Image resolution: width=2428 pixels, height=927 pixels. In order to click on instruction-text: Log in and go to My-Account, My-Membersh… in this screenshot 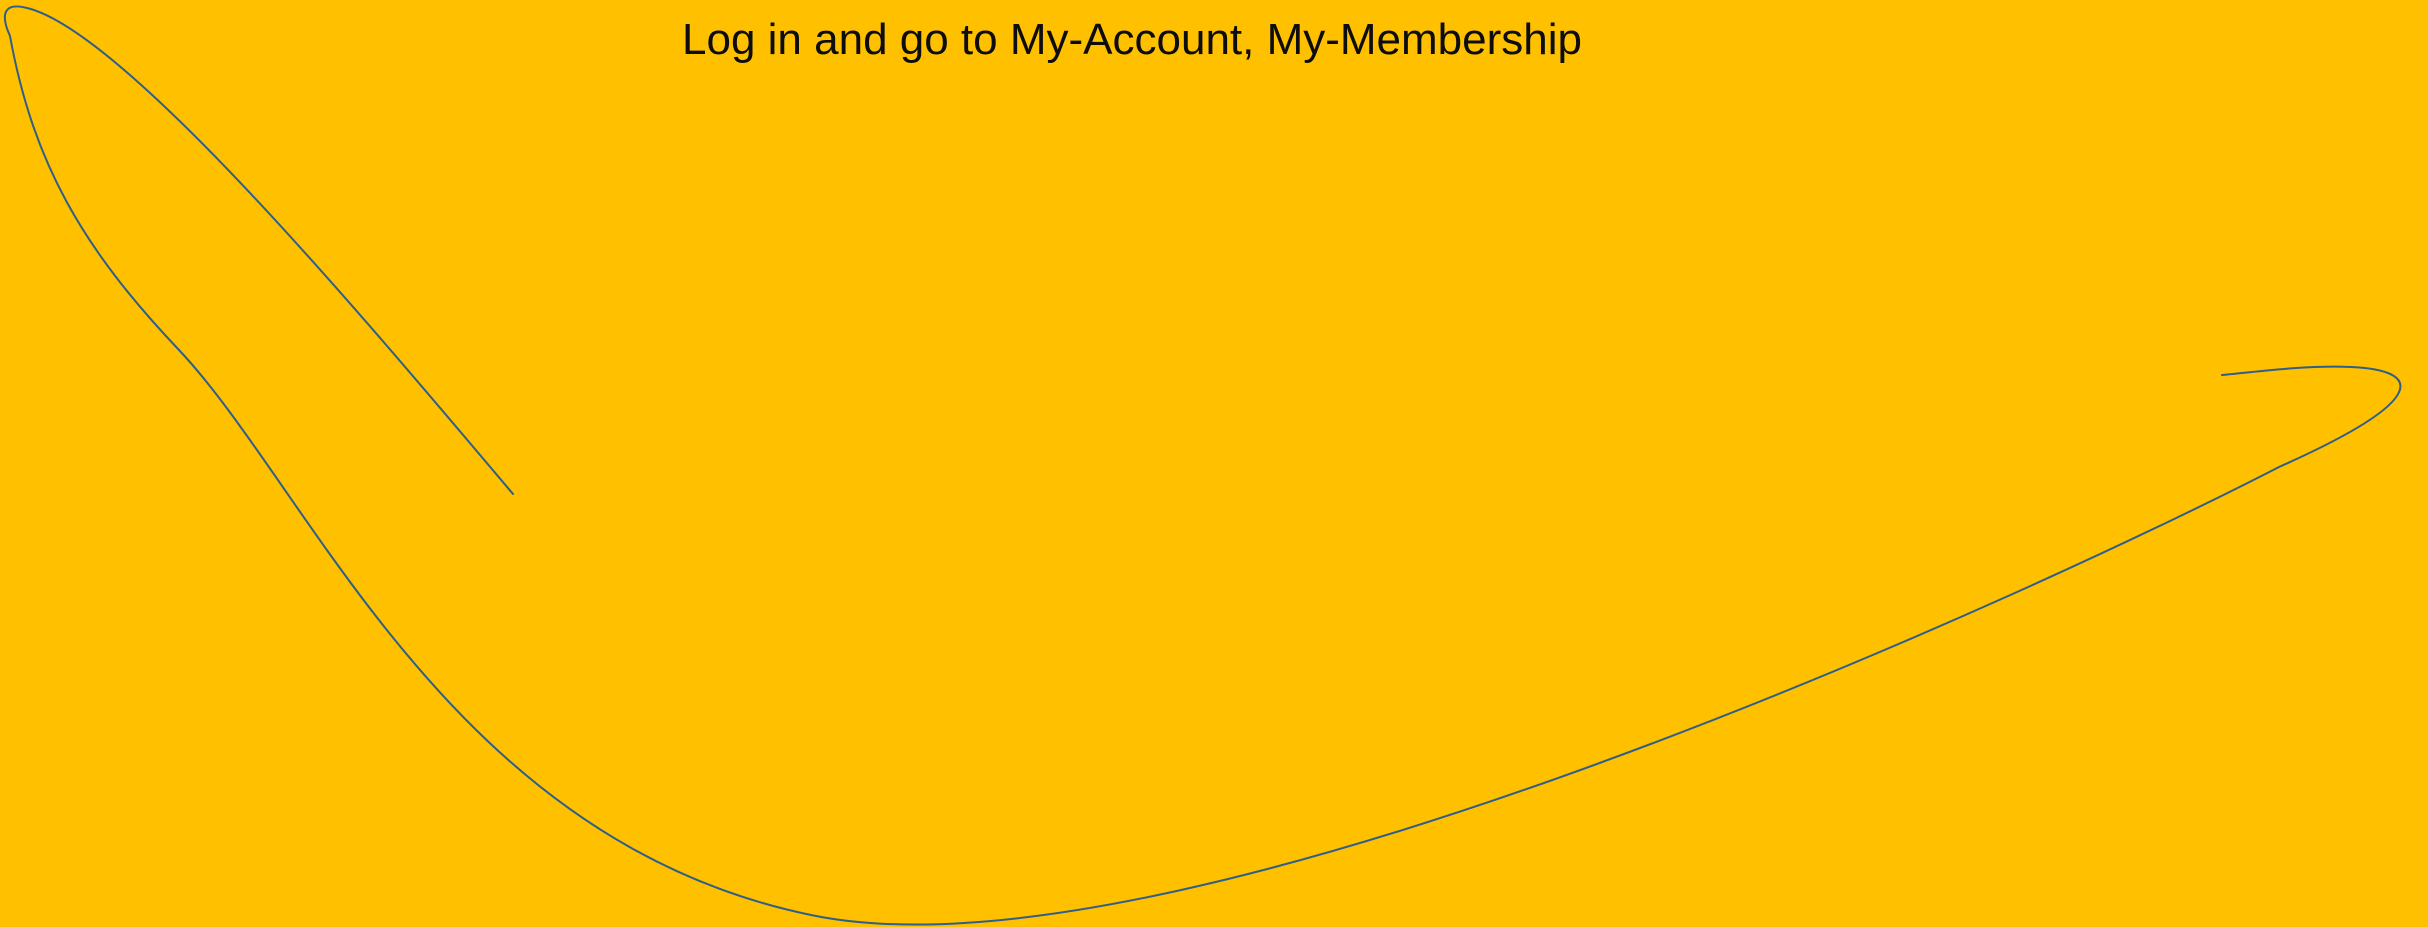, I will do `click(1132, 39)`.